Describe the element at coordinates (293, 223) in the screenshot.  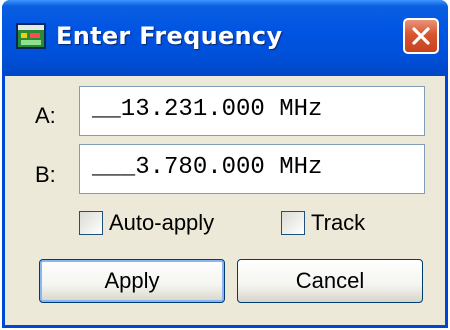
I see `track-box` at that location.